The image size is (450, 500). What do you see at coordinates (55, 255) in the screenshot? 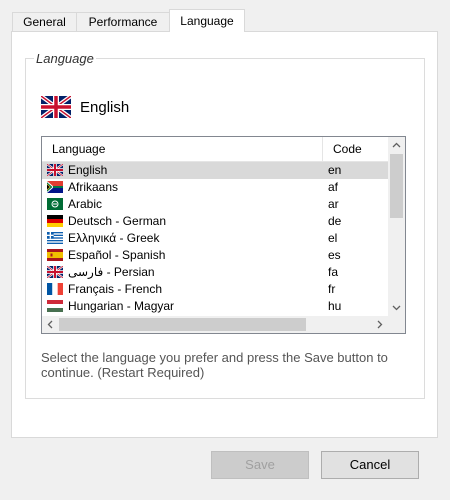
I see `spain-flag-icon` at bounding box center [55, 255].